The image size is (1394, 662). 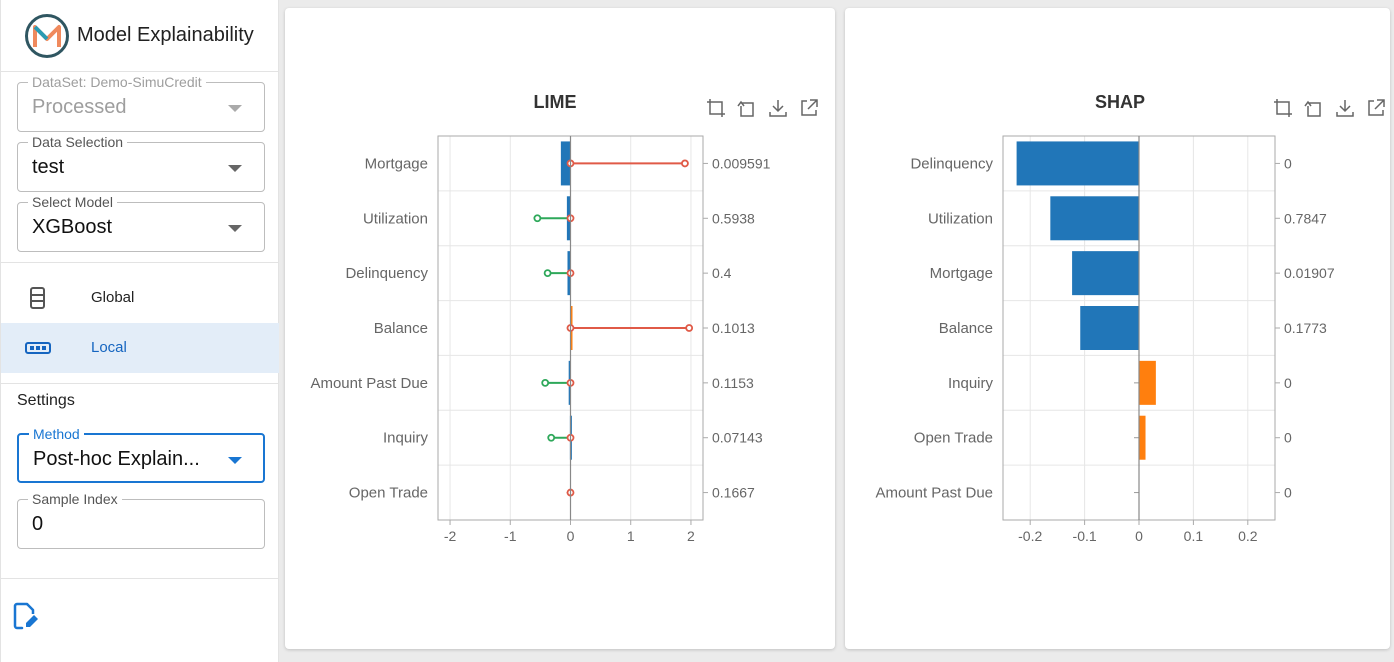 I want to click on feature-value-label: 0.4, so click(x=722, y=273).